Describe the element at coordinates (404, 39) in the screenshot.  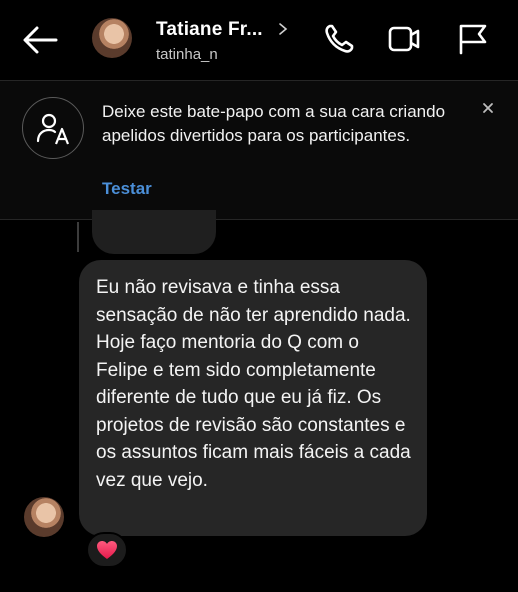
I see `video-camera-icon` at that location.